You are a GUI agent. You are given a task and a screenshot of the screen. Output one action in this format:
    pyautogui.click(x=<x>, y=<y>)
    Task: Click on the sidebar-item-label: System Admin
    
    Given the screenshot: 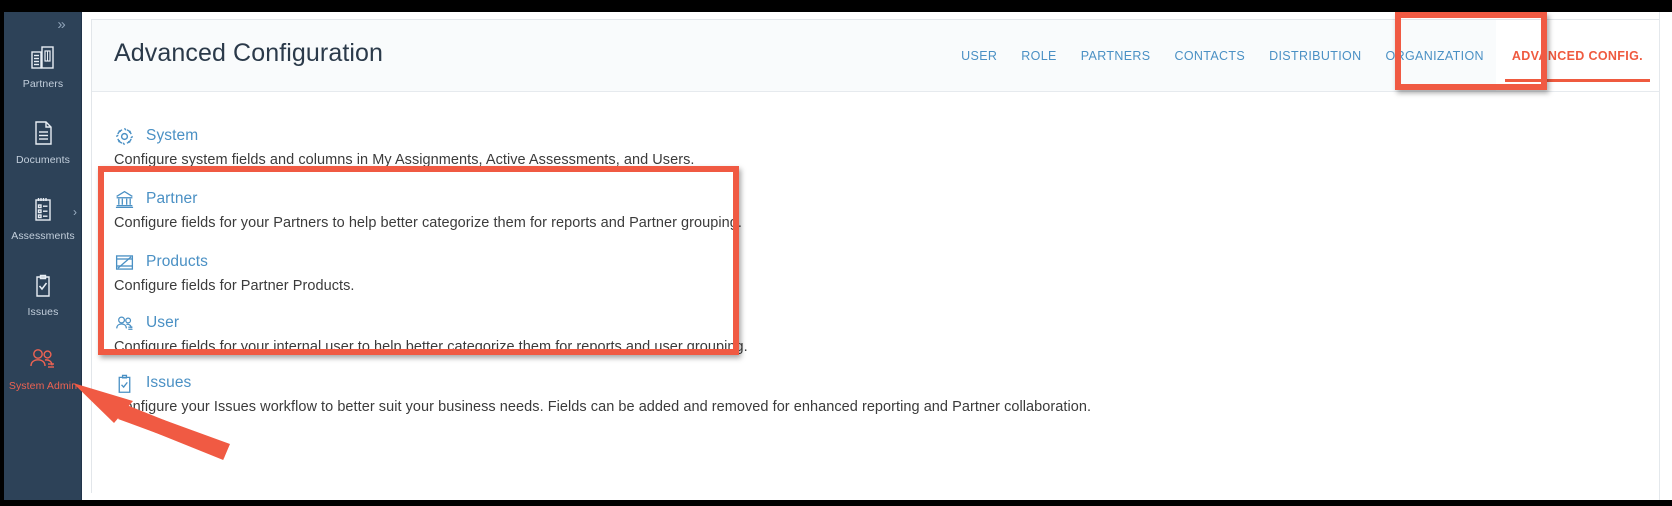 What is the action you would take?
    pyautogui.click(x=43, y=386)
    